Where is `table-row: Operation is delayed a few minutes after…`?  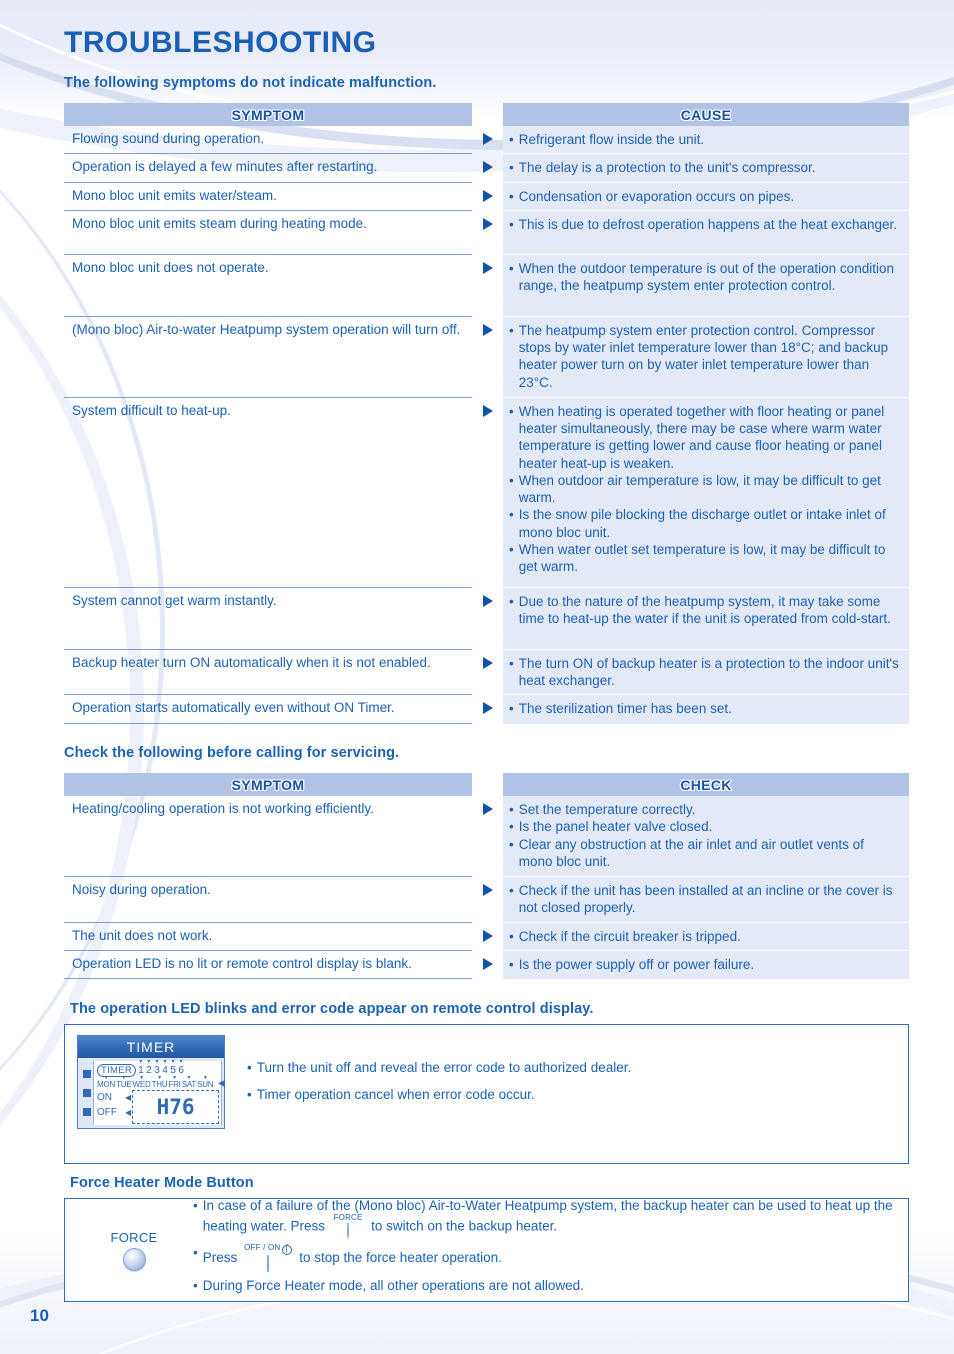
table-row: Operation is delayed a few minutes after… is located at coordinates (486, 168).